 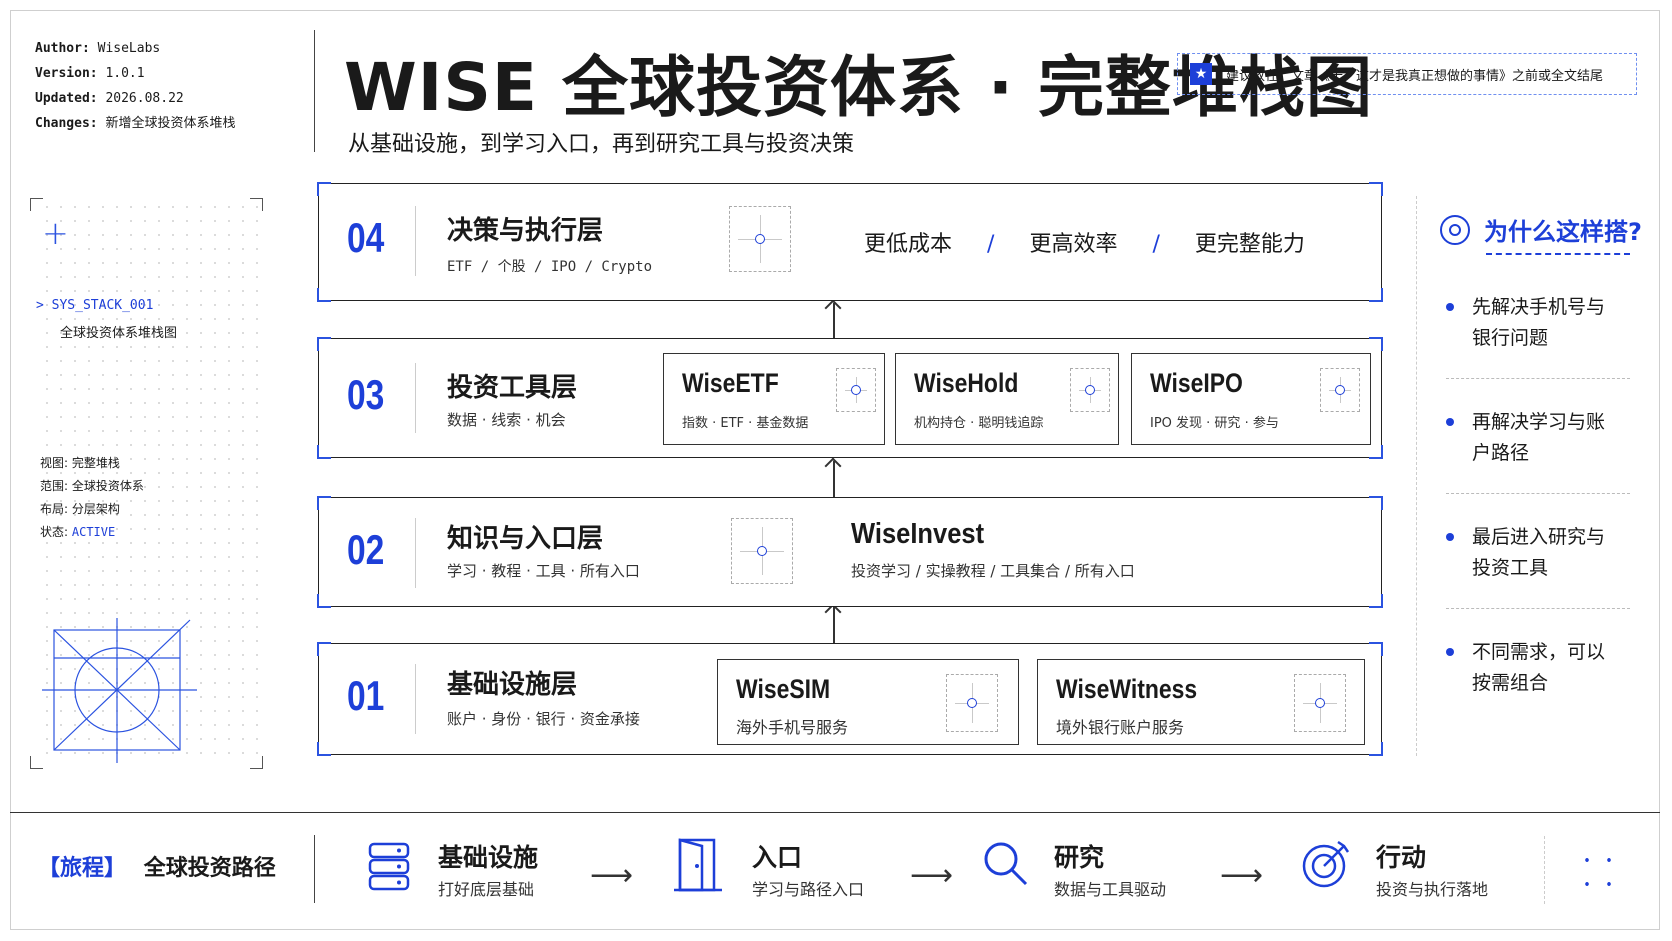 I want to click on prop-value: 全球投资体系, so click(x=107, y=486).